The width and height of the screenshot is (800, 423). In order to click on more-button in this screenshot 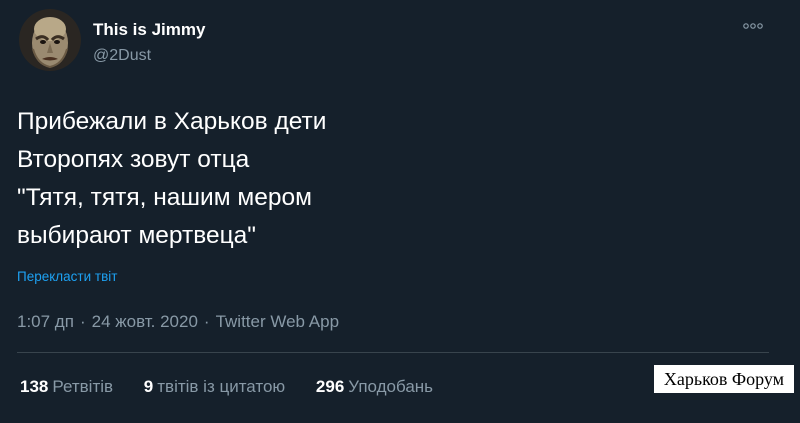, I will do `click(753, 26)`.